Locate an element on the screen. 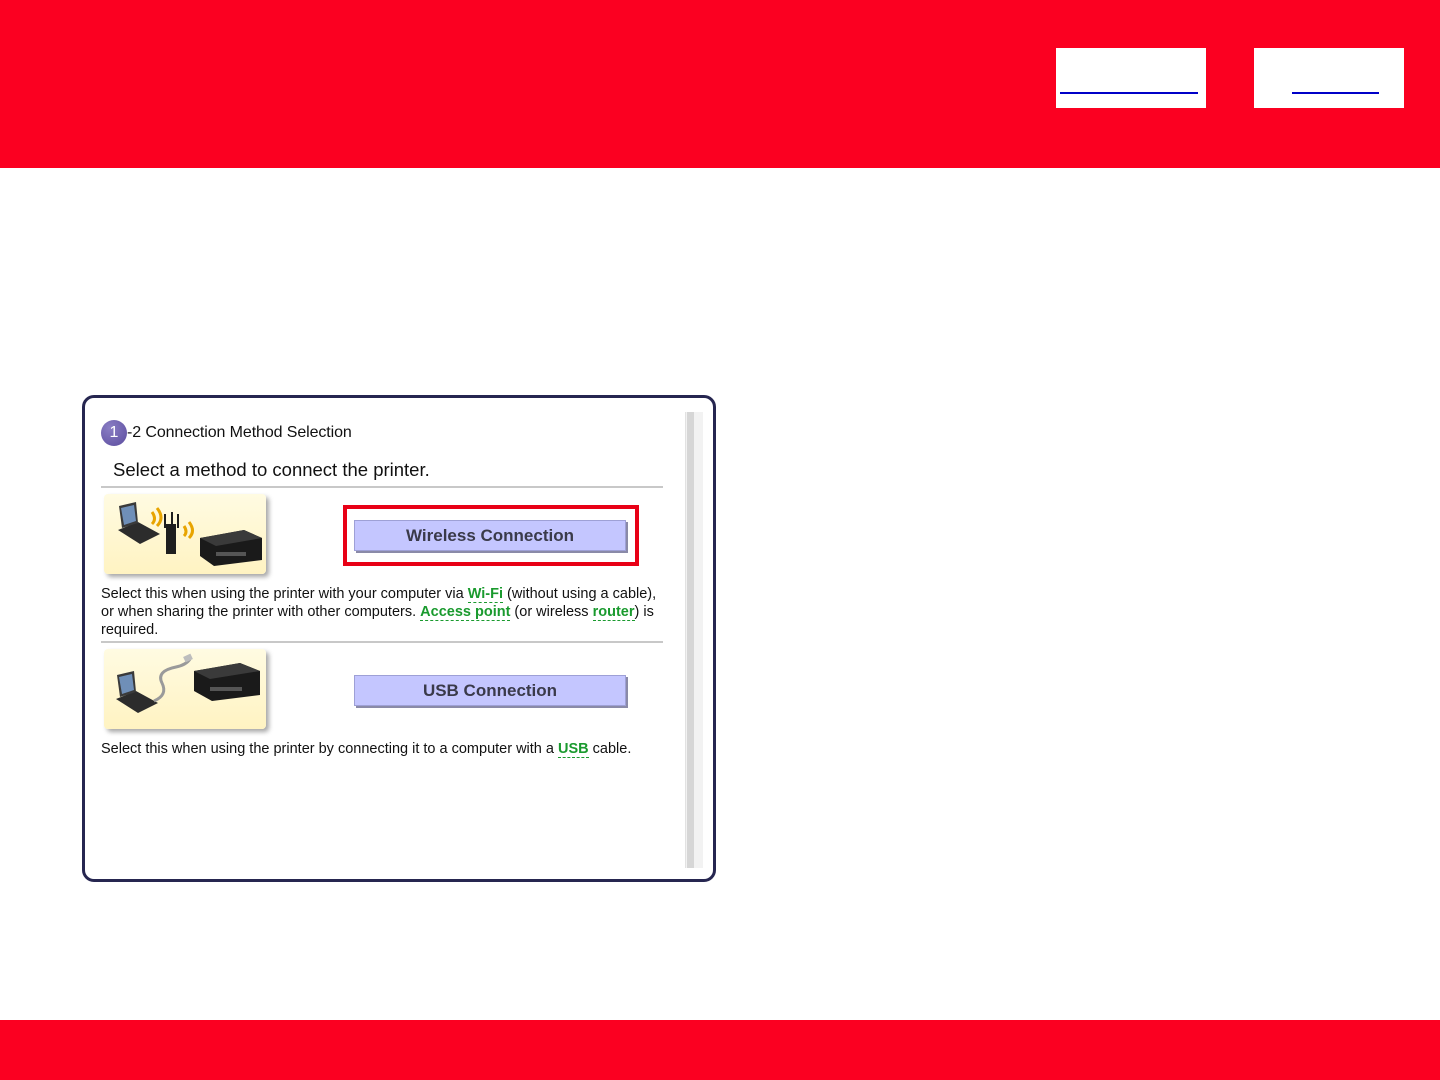 This screenshot has height=1080, width=1440. nav-box-left is located at coordinates (1131, 78).